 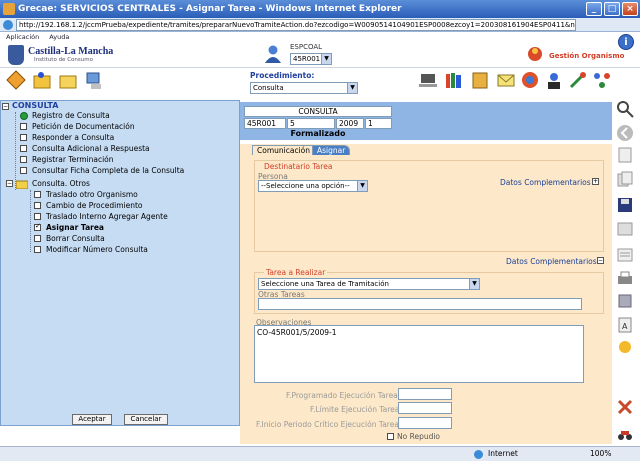 What do you see at coordinates (419, 354) in the screenshot?
I see `observaciones-textarea: CO-45R001/5/2009-1` at bounding box center [419, 354].